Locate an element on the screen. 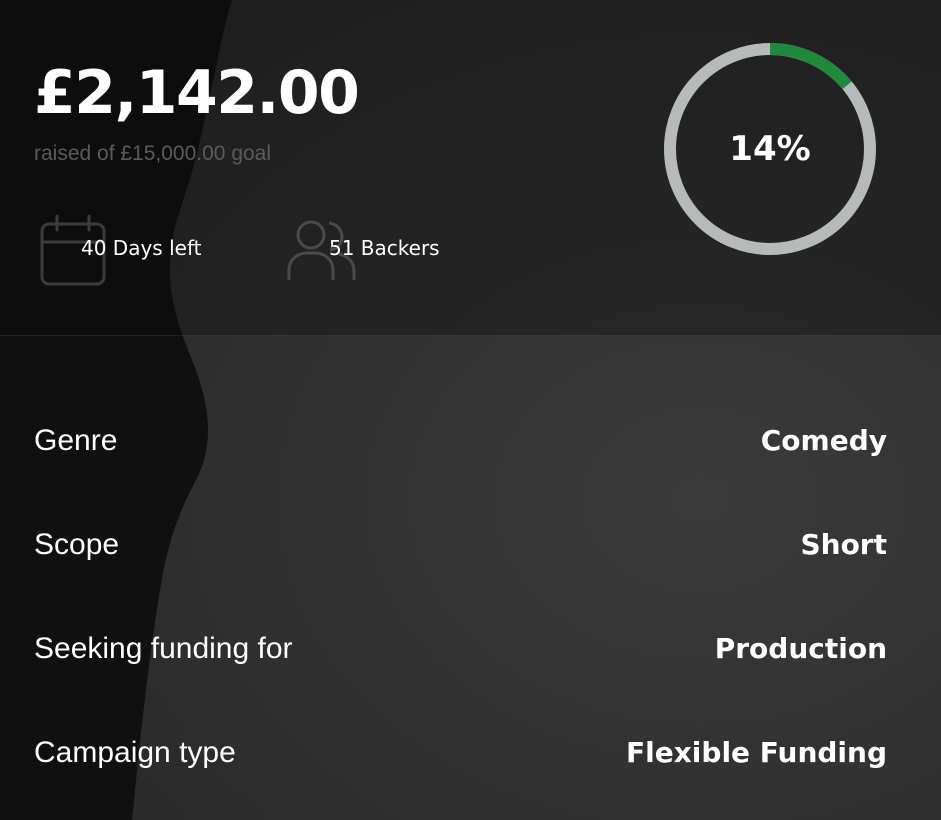  detail-value-campaign-type: Flexible Funding is located at coordinates (756, 752).